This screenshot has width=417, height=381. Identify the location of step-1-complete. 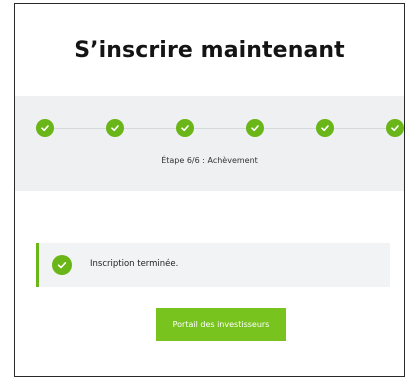
(45, 128).